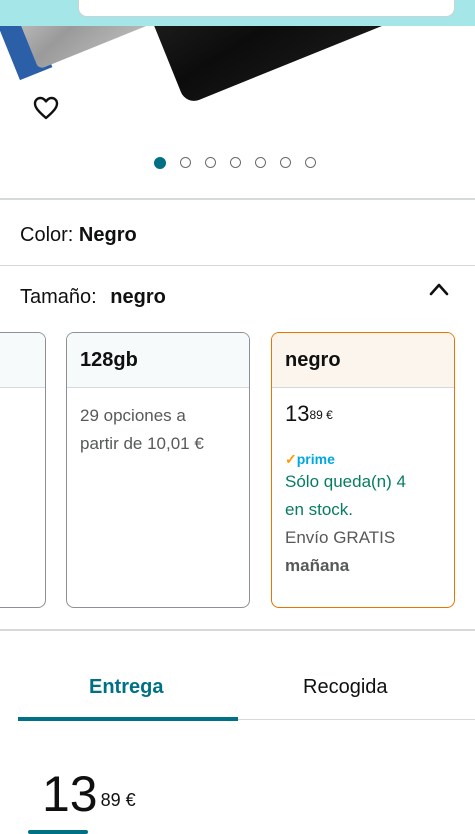 This screenshot has height=834, width=475. I want to click on option-description: partir de 10,01 €, so click(142, 443).